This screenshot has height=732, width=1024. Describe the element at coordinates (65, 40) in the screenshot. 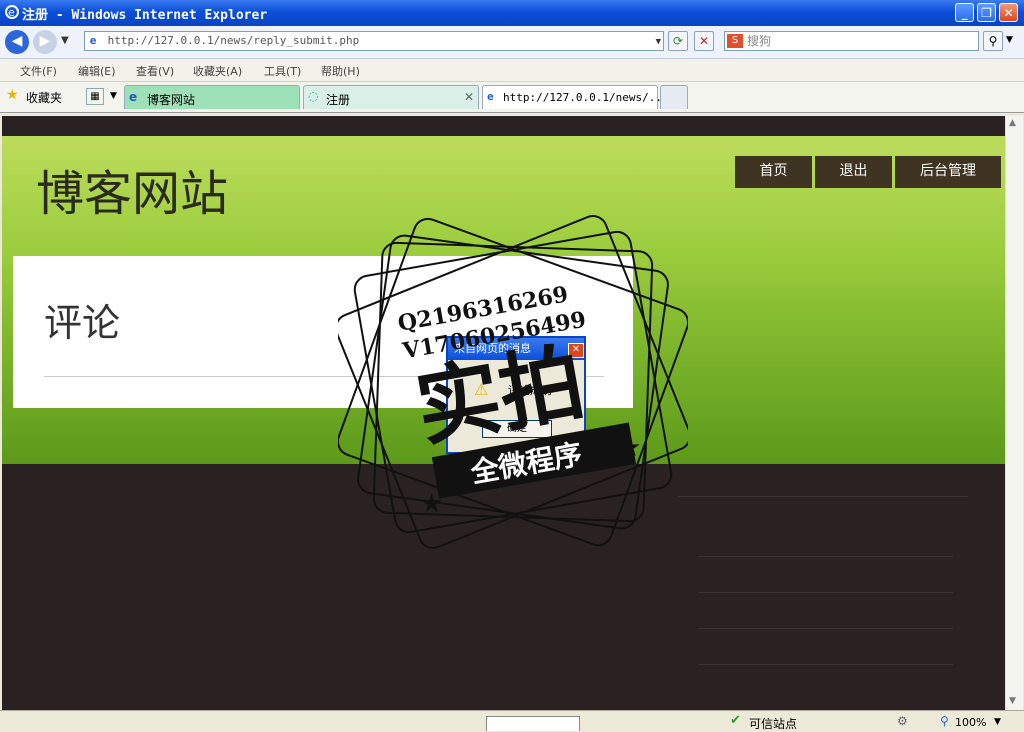

I see `history-dropdown-icon: ▼` at that location.